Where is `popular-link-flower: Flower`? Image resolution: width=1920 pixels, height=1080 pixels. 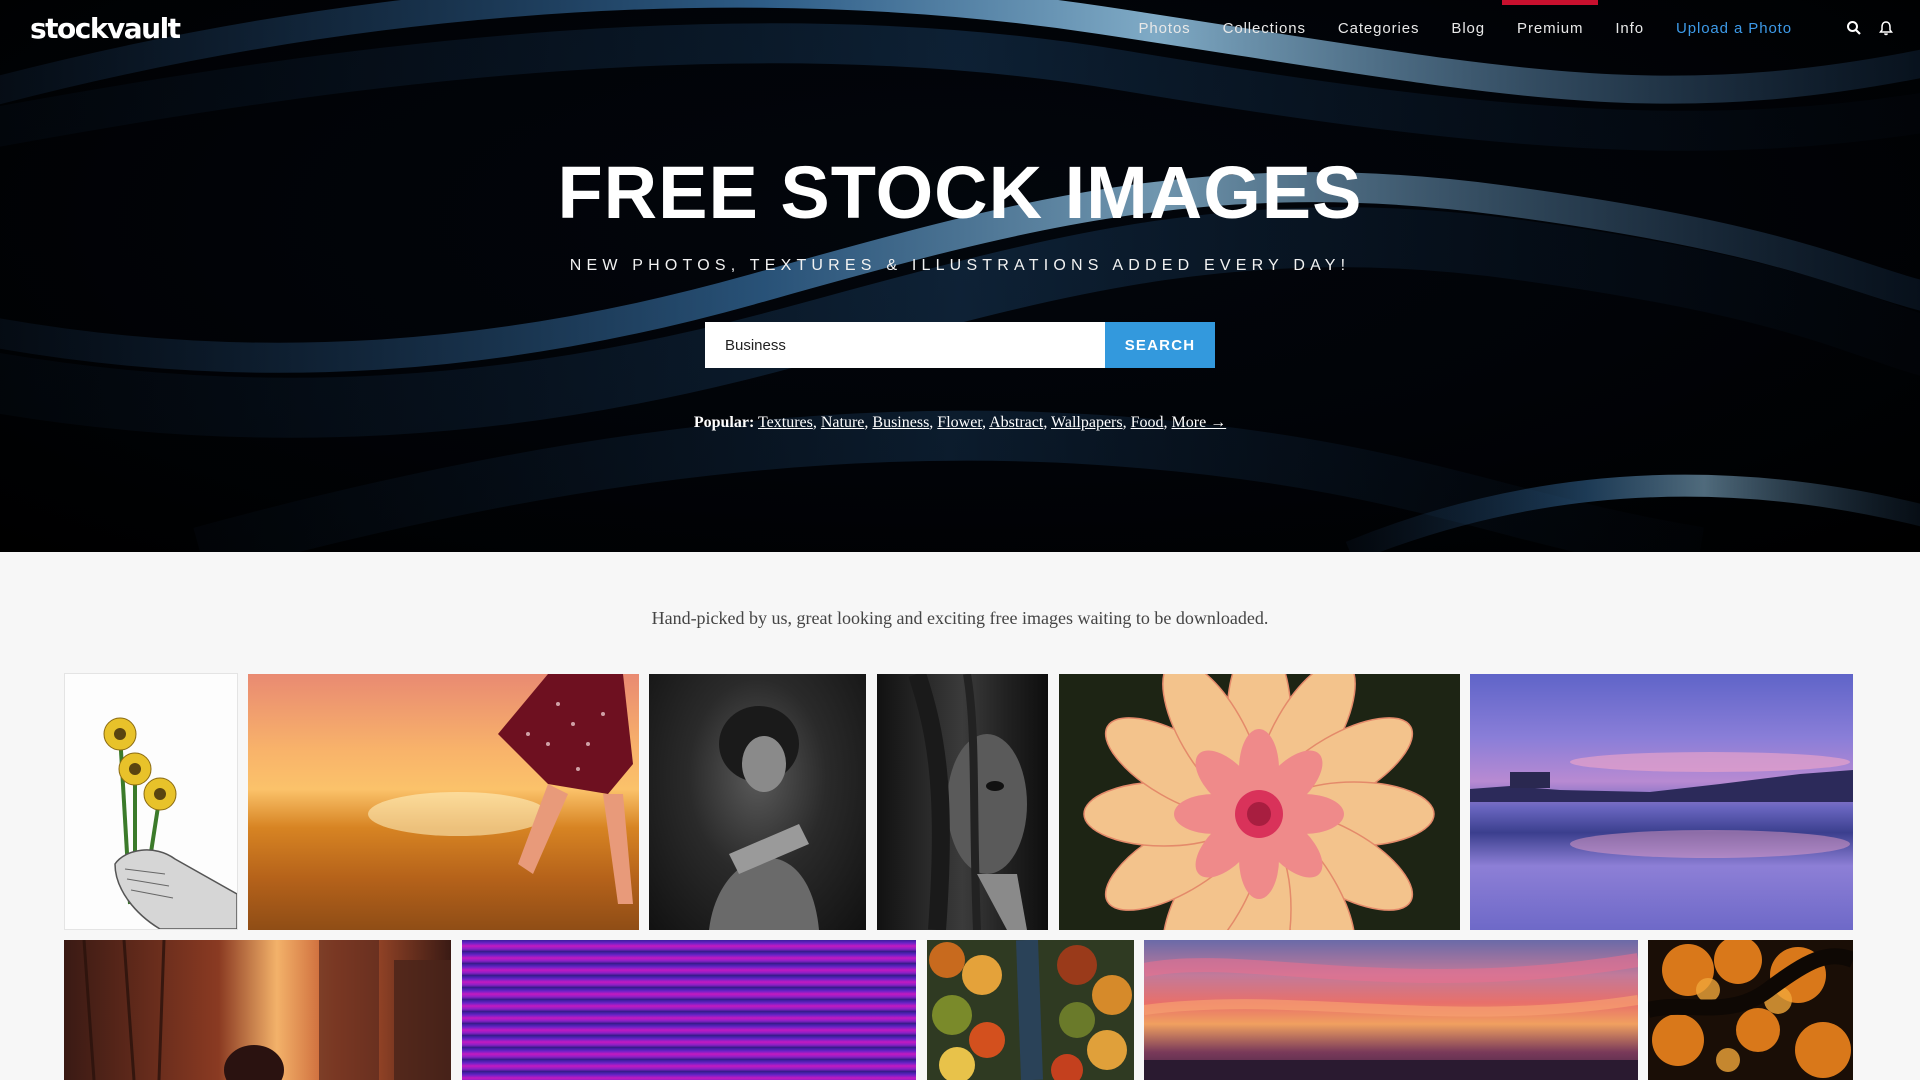 popular-link-flower: Flower is located at coordinates (959, 422).